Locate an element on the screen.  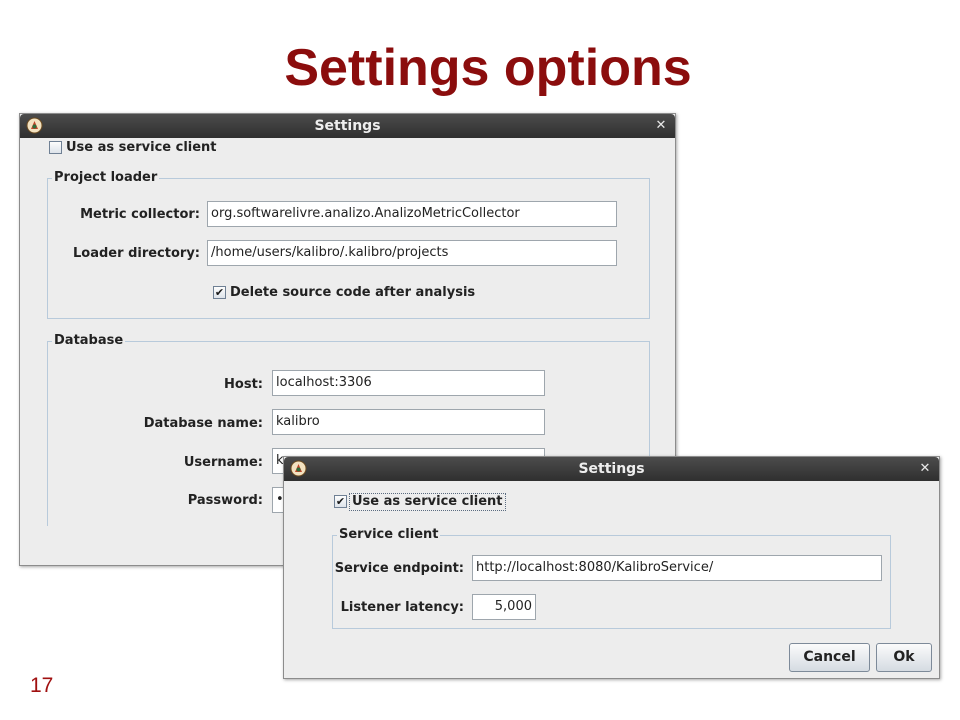
database-legend: Database is located at coordinates (89, 341).